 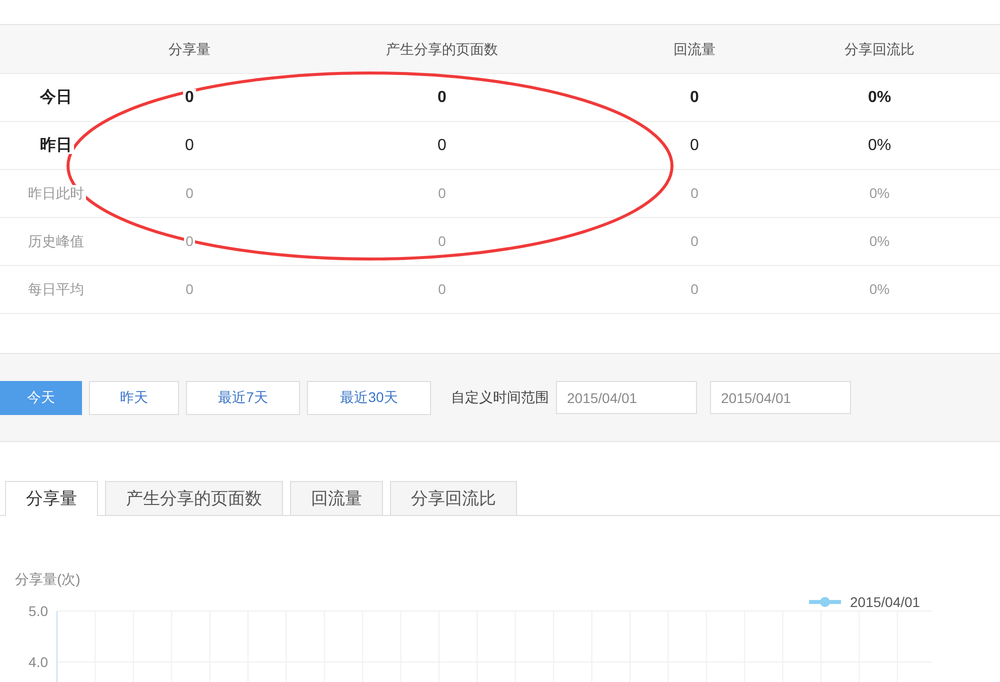 What do you see at coordinates (336, 498) in the screenshot?
I see `chart-tab: 回流量` at bounding box center [336, 498].